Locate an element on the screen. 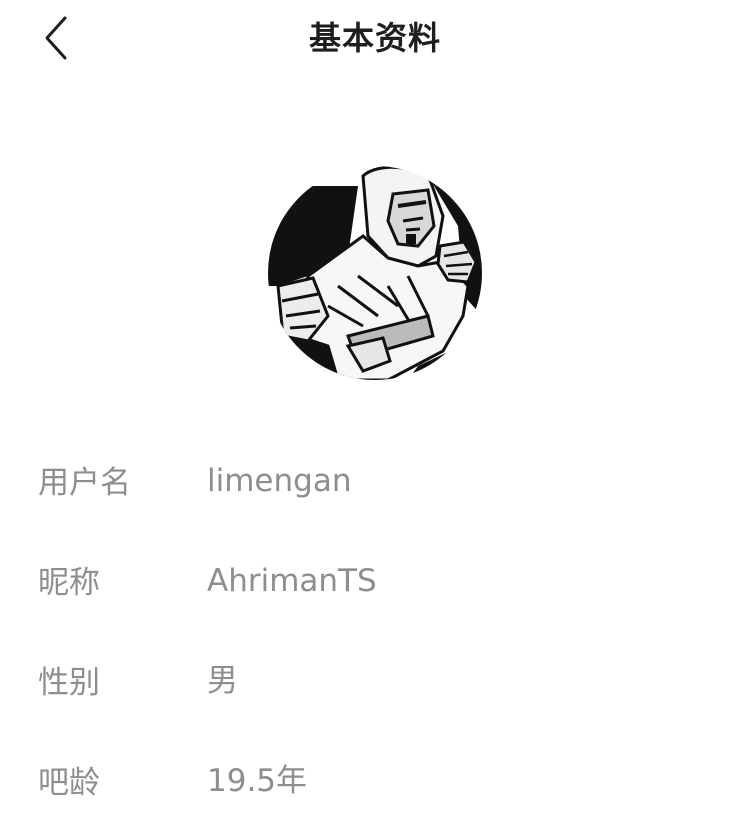 Image resolution: width=750 pixels, height=835 pixels. username-value: limengan is located at coordinates (279, 481).